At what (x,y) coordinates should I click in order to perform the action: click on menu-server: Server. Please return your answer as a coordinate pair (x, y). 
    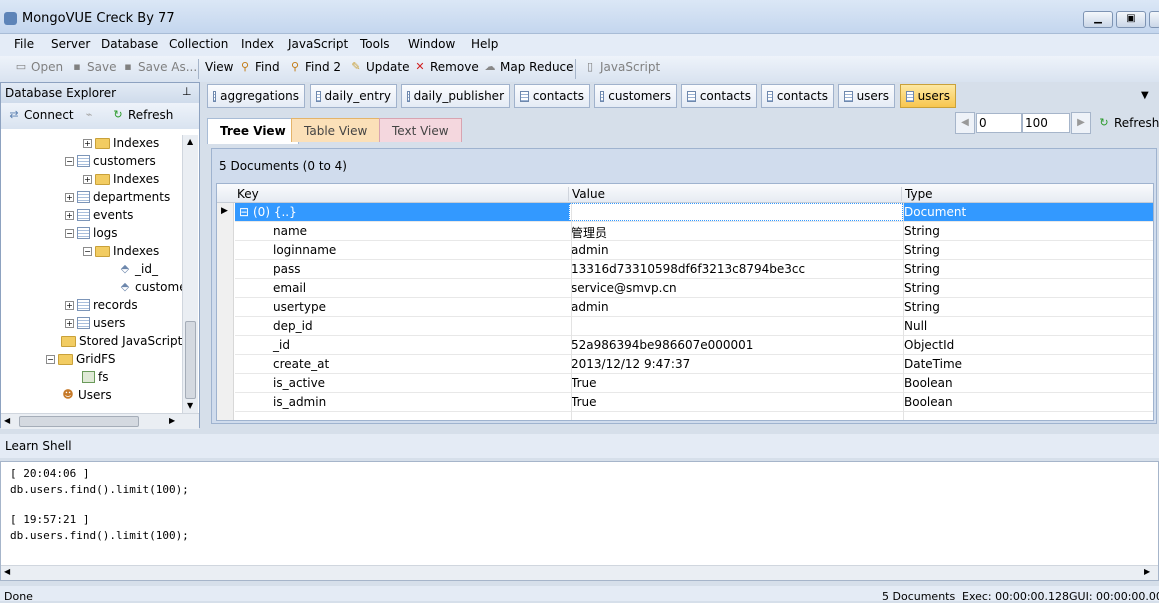
    Looking at the image, I should click on (70, 44).